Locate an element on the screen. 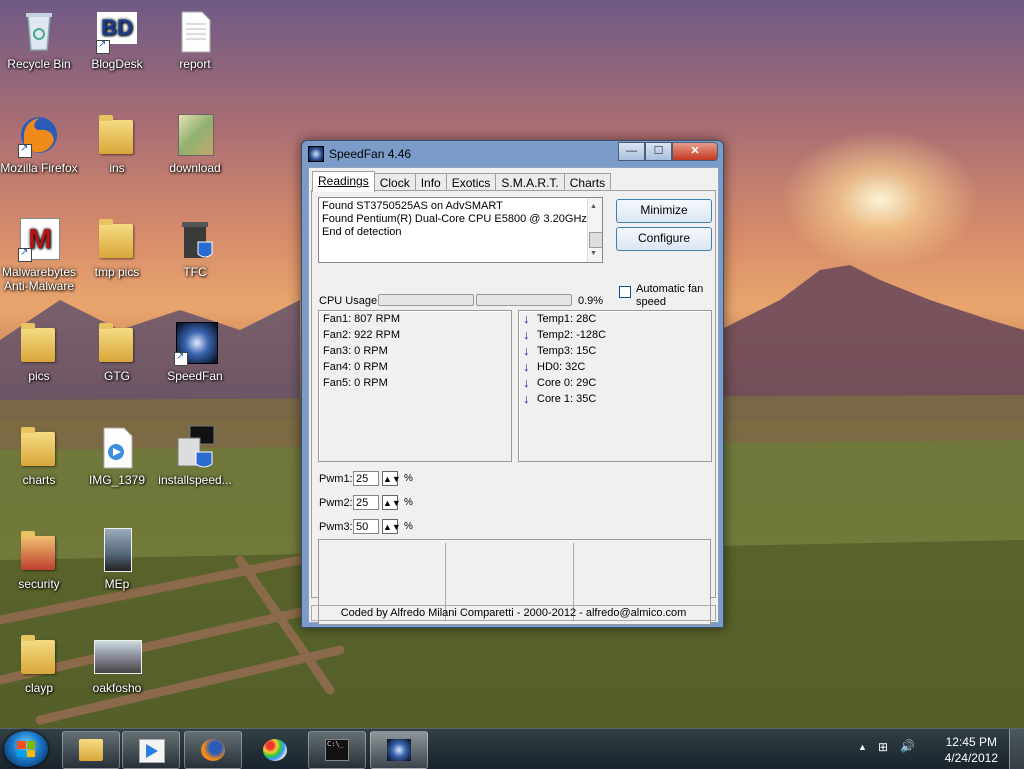 Image resolution: width=1024 pixels, height=769 pixels. pwm1-unit: % is located at coordinates (408, 478).